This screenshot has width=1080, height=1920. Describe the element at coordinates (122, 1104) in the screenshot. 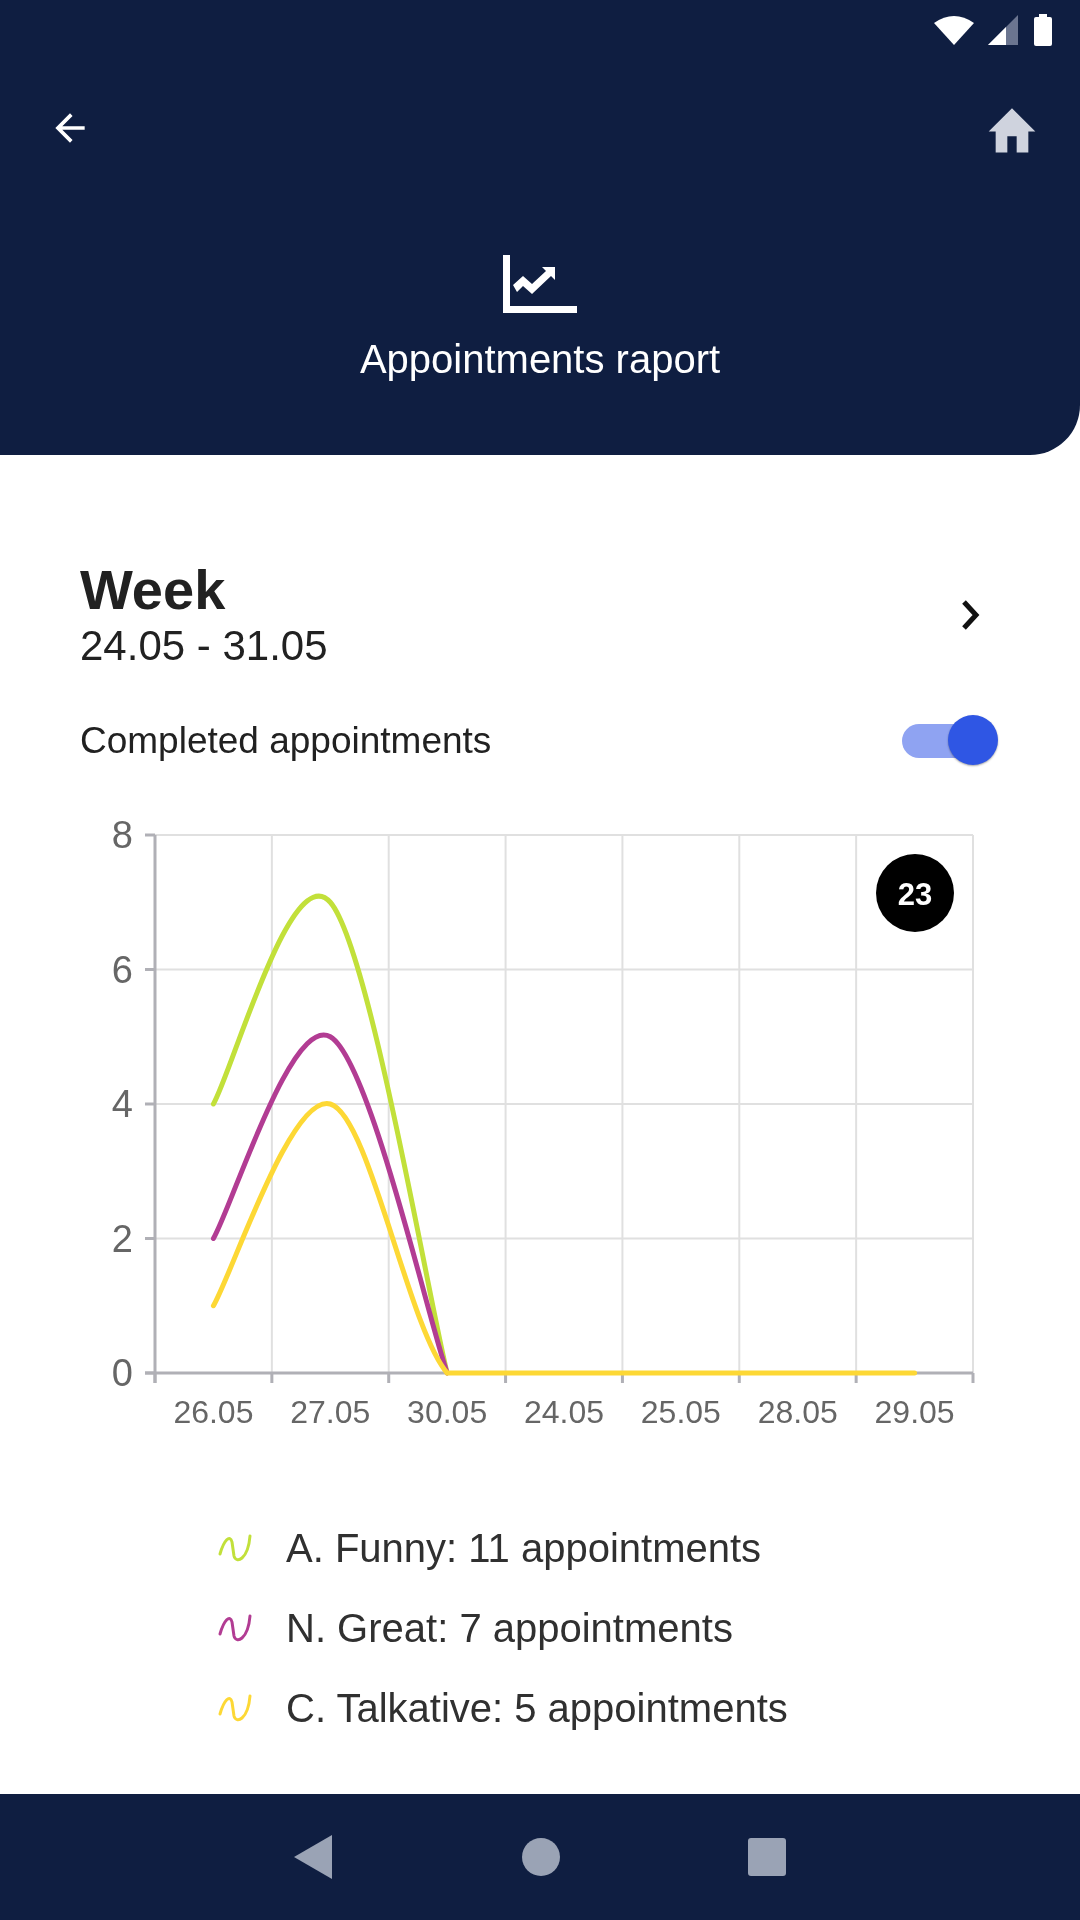

I see `y-tick-label: 4` at that location.